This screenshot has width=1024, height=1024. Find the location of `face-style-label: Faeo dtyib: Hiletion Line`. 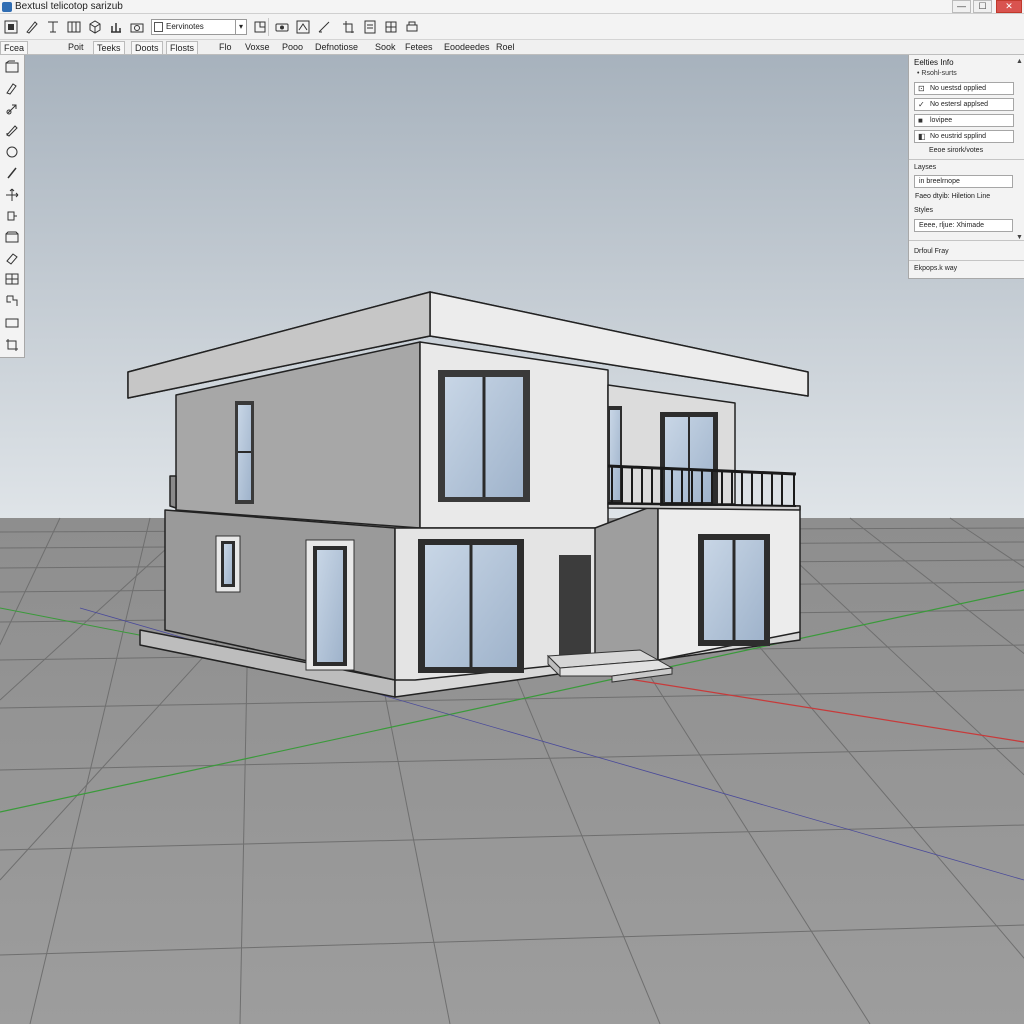

face-style-label: Faeo dtyib: Hiletion Line is located at coordinates (953, 196).